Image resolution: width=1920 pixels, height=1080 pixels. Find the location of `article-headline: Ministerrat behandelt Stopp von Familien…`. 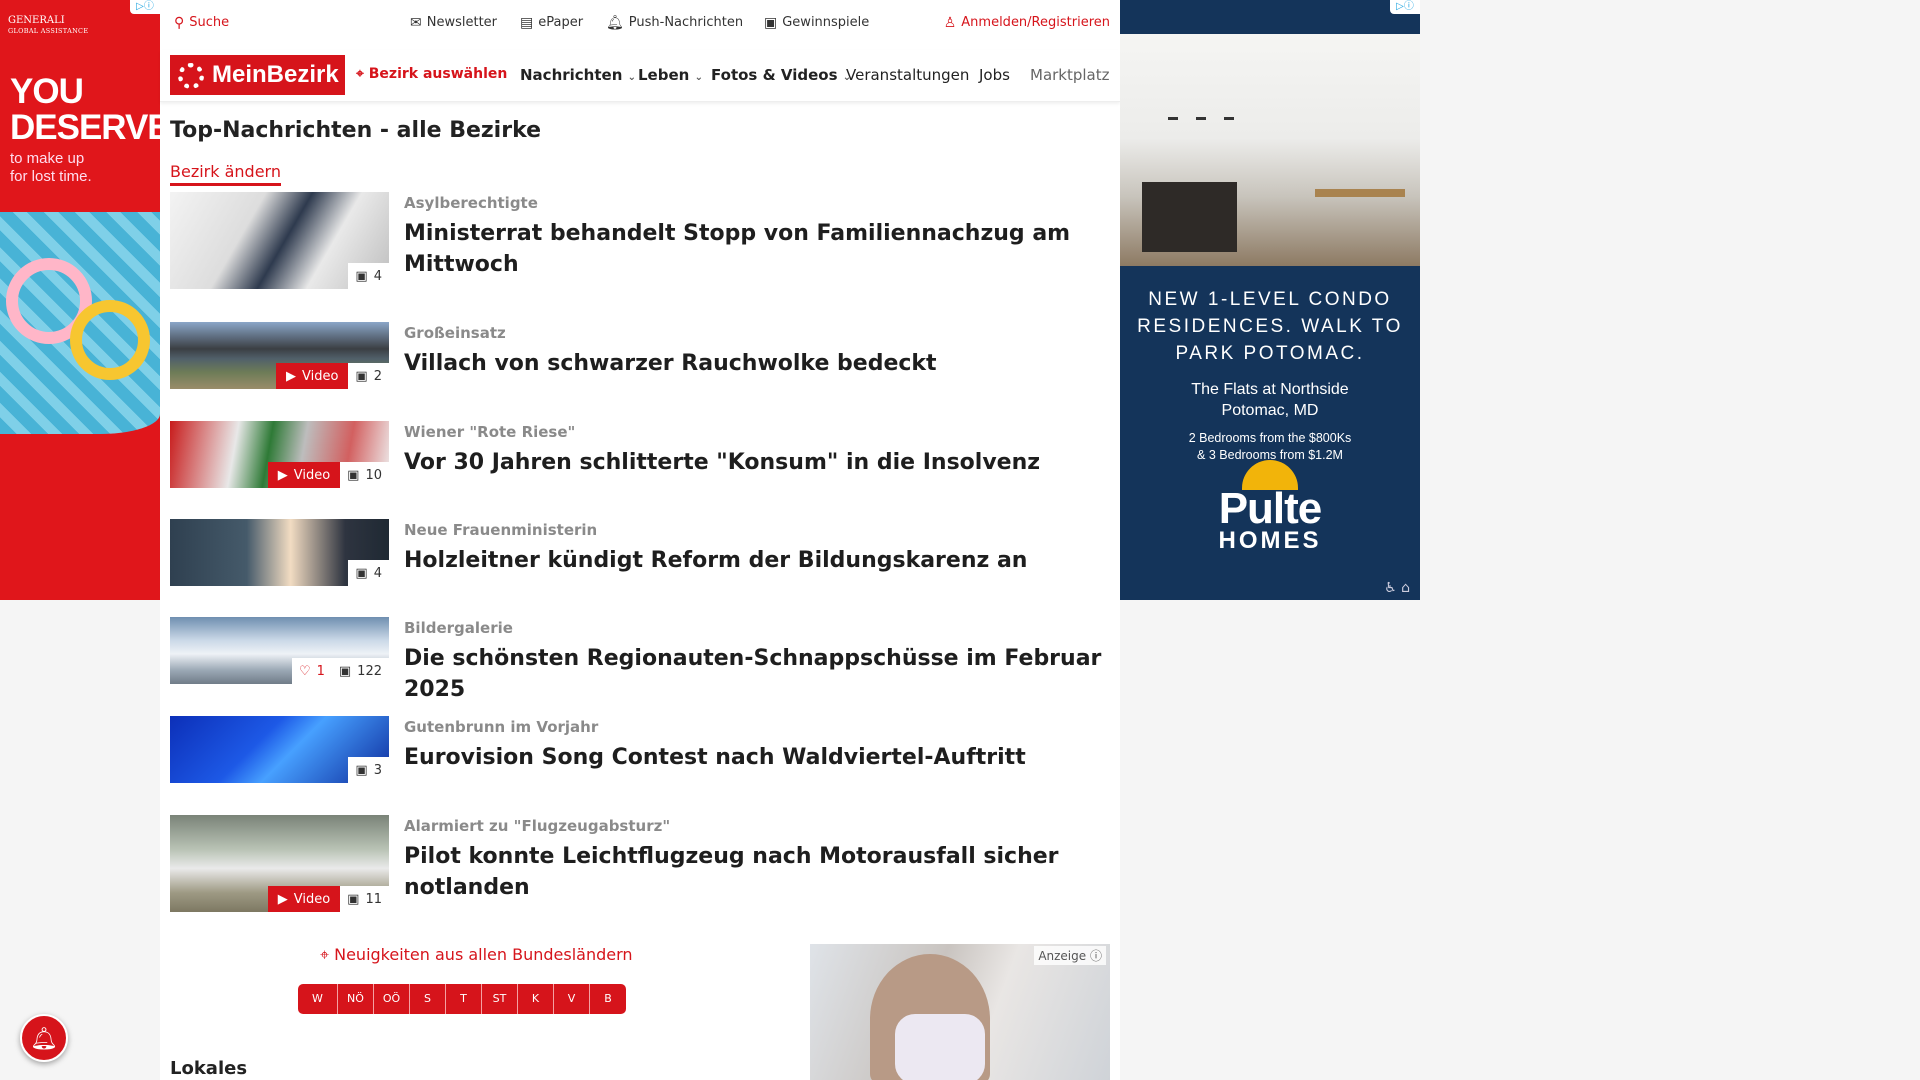

article-headline: Ministerrat behandelt Stopp von Familien… is located at coordinates (759, 249).